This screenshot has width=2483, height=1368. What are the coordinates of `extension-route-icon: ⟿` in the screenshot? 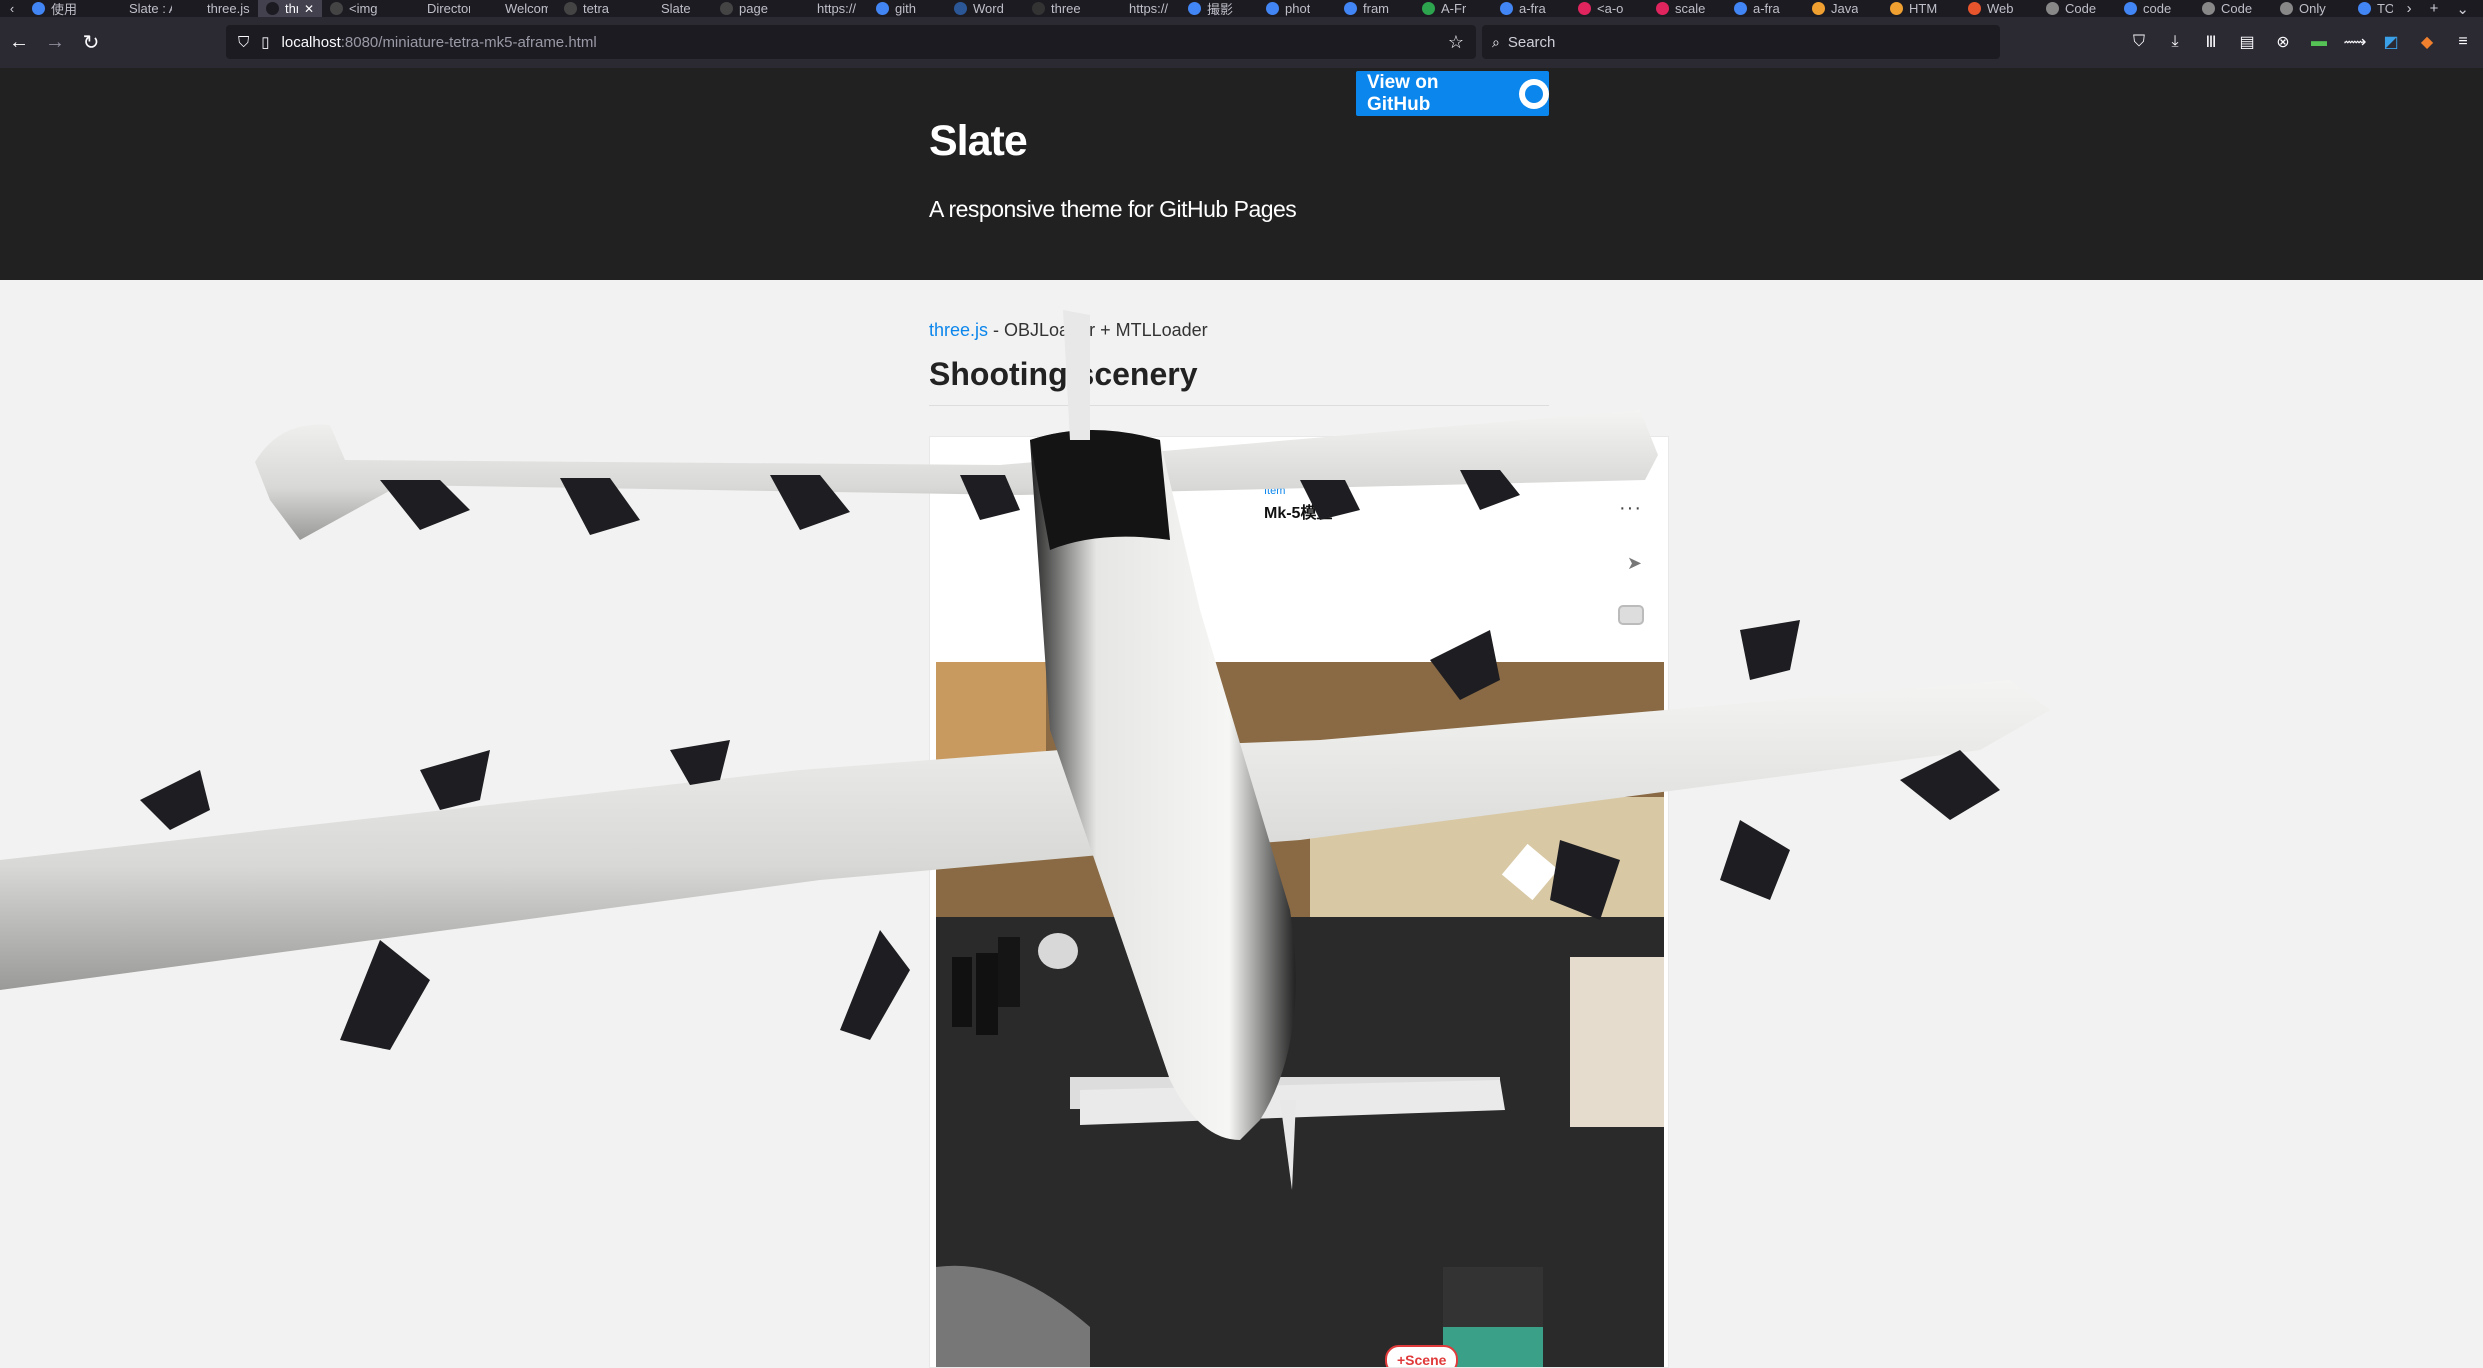 It's located at (2355, 42).